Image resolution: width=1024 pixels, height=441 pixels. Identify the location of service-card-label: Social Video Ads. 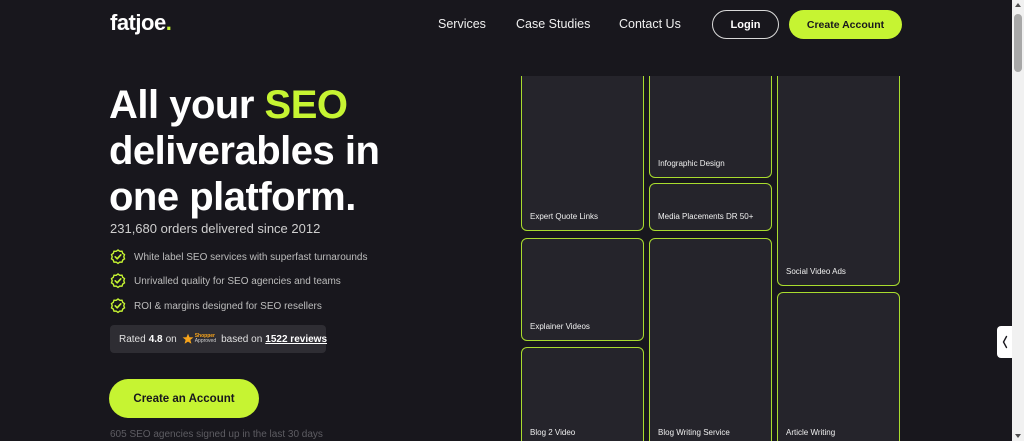
(816, 271).